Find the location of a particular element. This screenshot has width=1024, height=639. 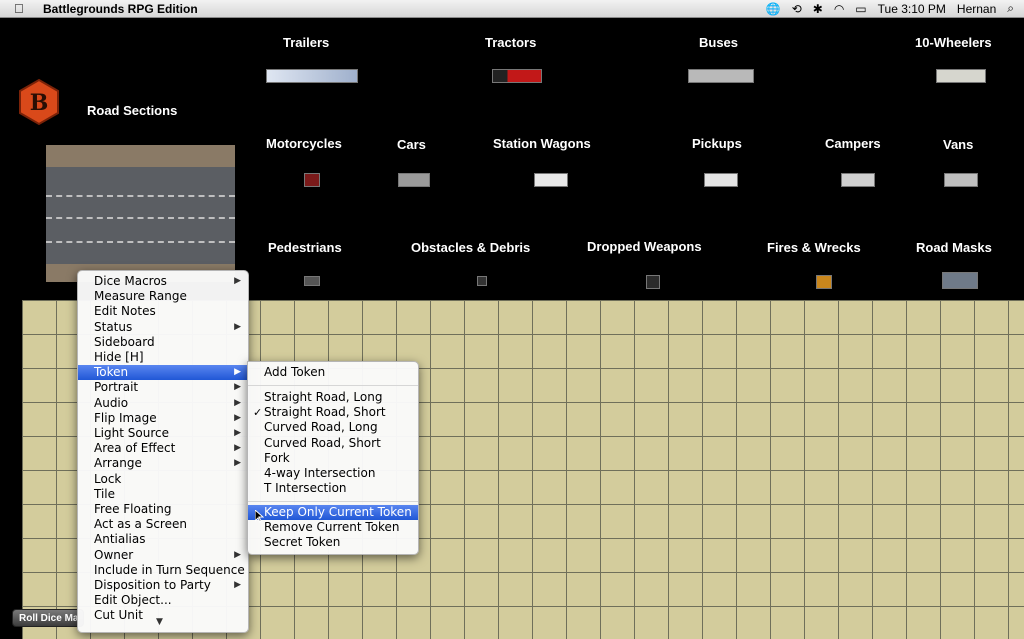

menu-item-dice-macros: Dice Macros ▶ is located at coordinates (163, 281).